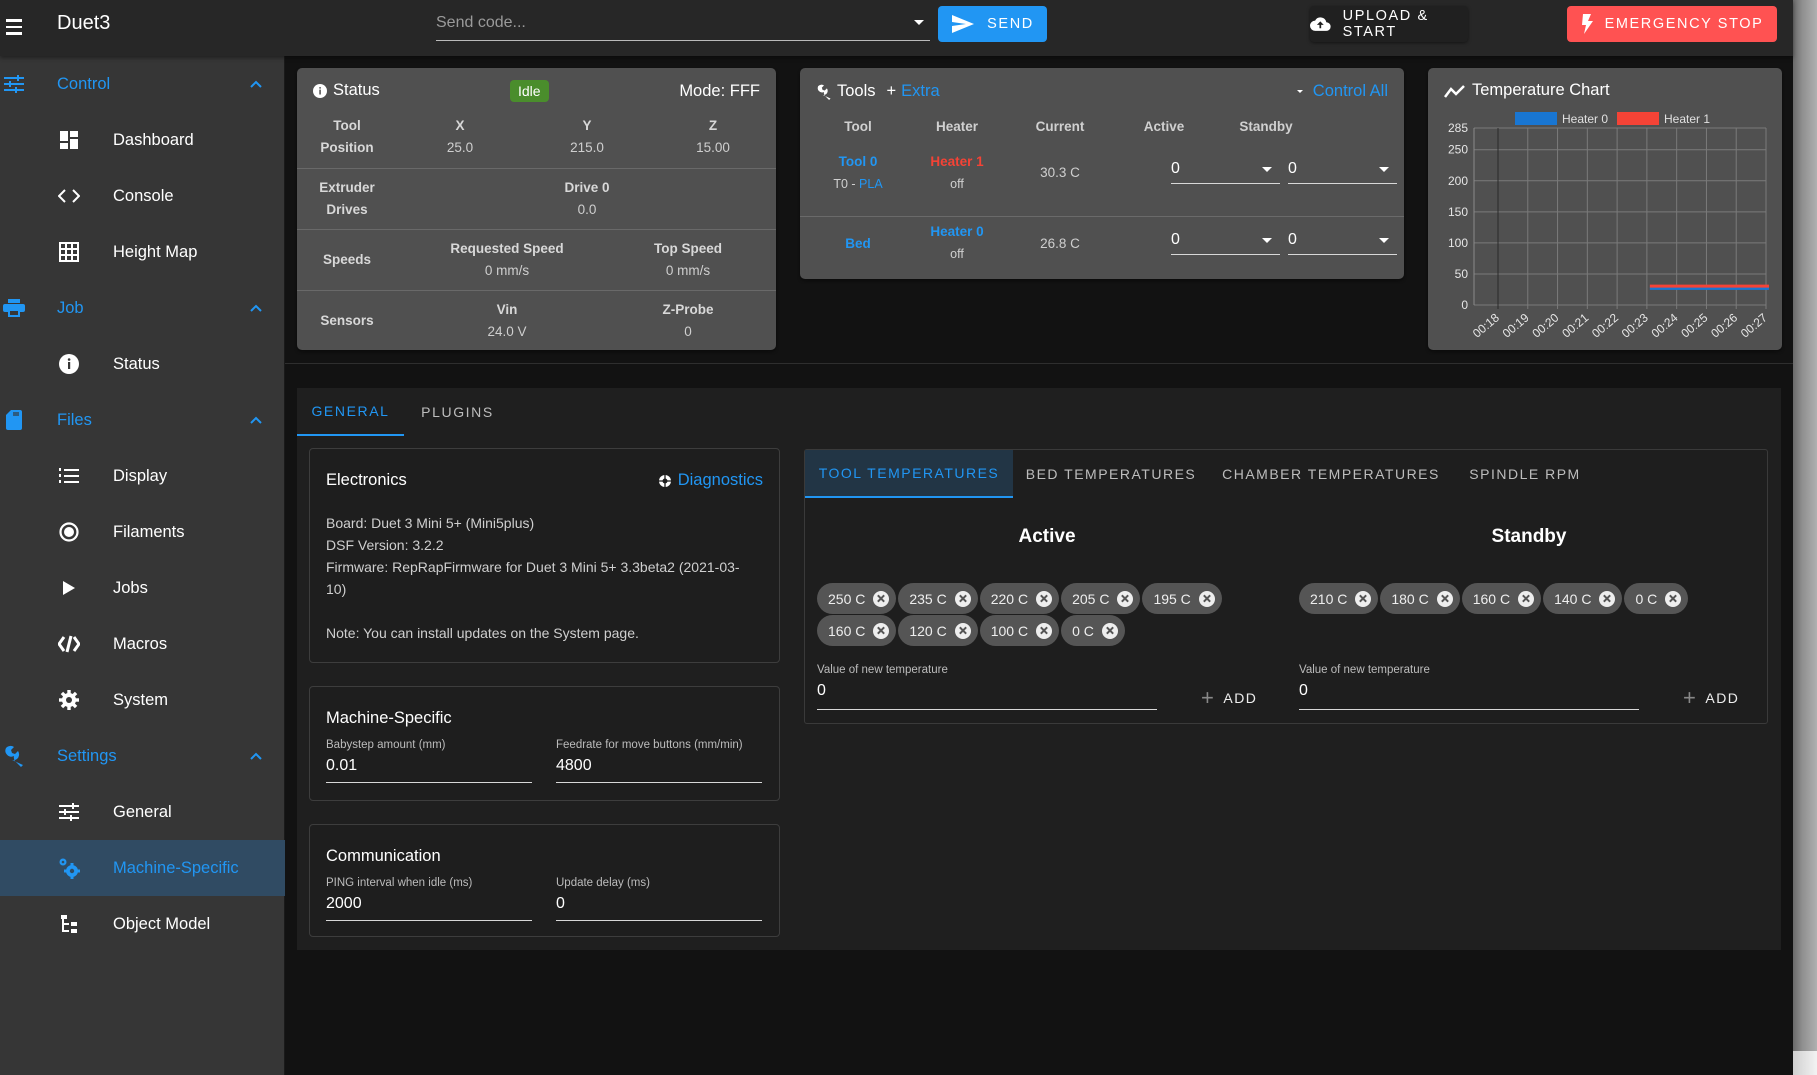 The width and height of the screenshot is (1817, 1075). I want to click on chip-label: 160 C, so click(847, 630).